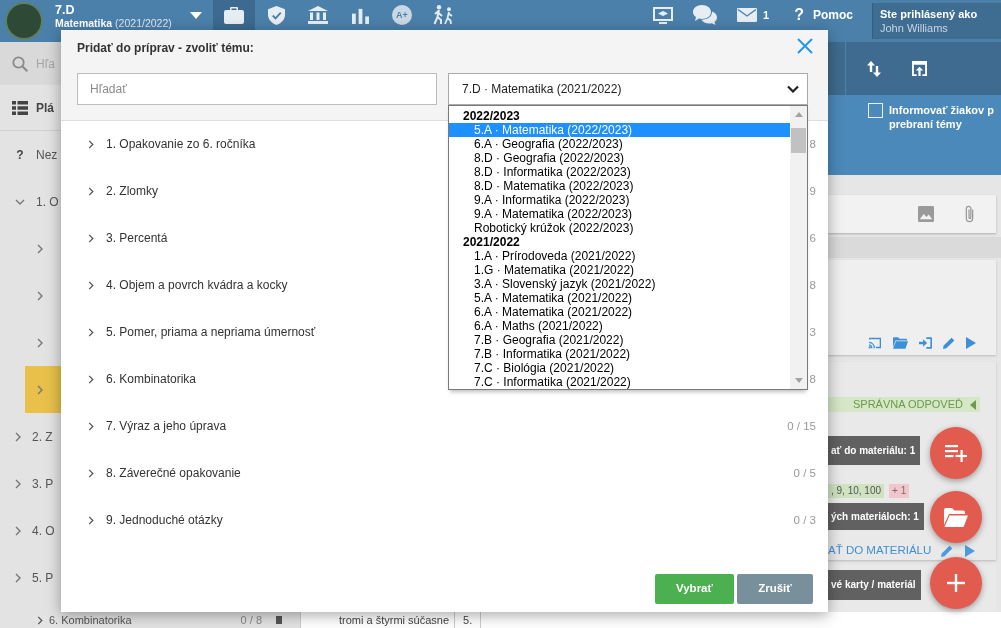 The image size is (1001, 628). Describe the element at coordinates (705, 15) in the screenshot. I see `chat-icon` at that location.